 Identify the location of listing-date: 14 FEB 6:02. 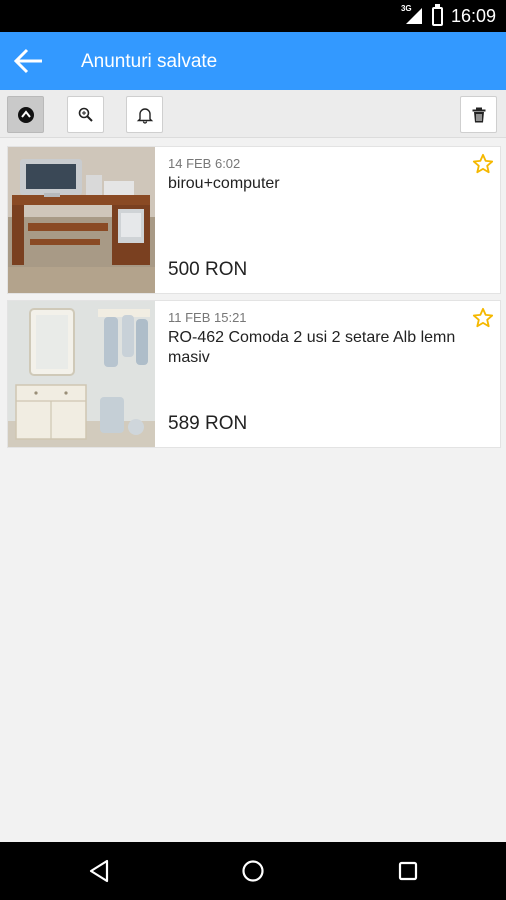
(204, 163).